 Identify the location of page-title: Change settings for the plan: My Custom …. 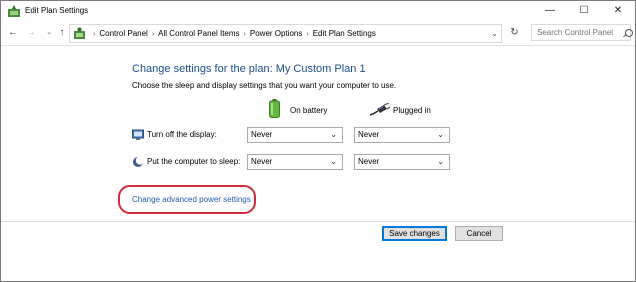
(249, 69).